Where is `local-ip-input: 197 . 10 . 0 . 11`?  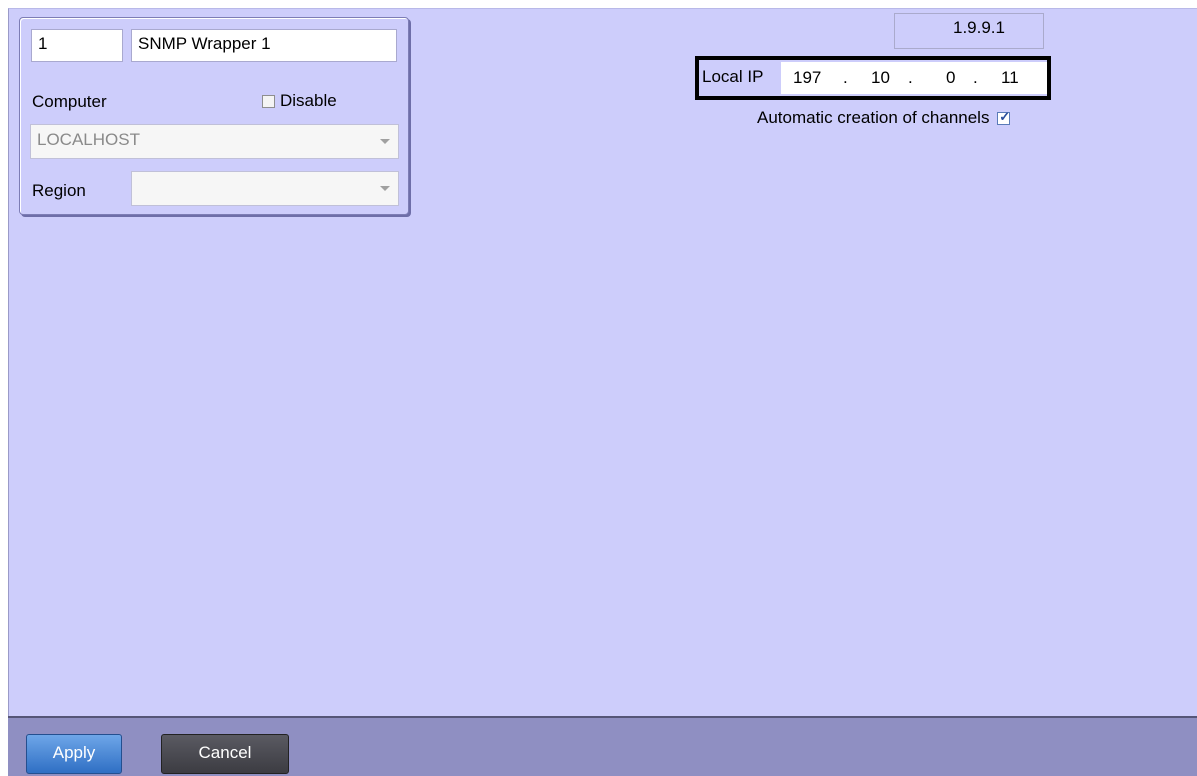
local-ip-input: 197 . 10 . 0 . 11 is located at coordinates (914, 78).